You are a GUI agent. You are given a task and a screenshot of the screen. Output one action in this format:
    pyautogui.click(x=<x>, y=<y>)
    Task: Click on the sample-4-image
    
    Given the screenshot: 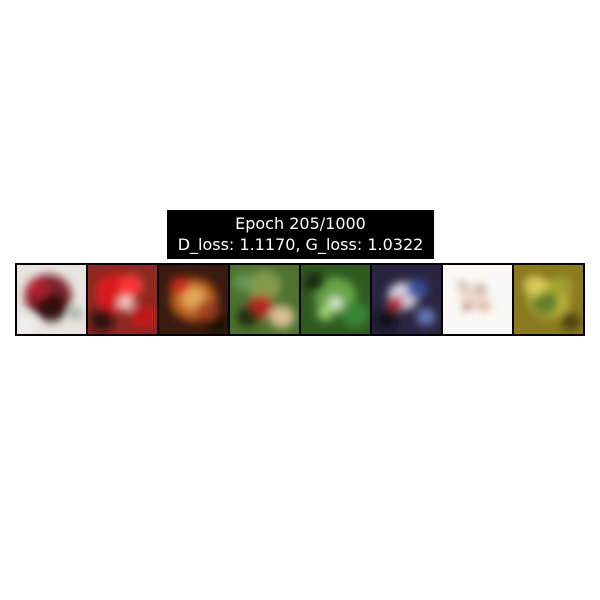 What is the action you would take?
    pyautogui.click(x=264, y=299)
    